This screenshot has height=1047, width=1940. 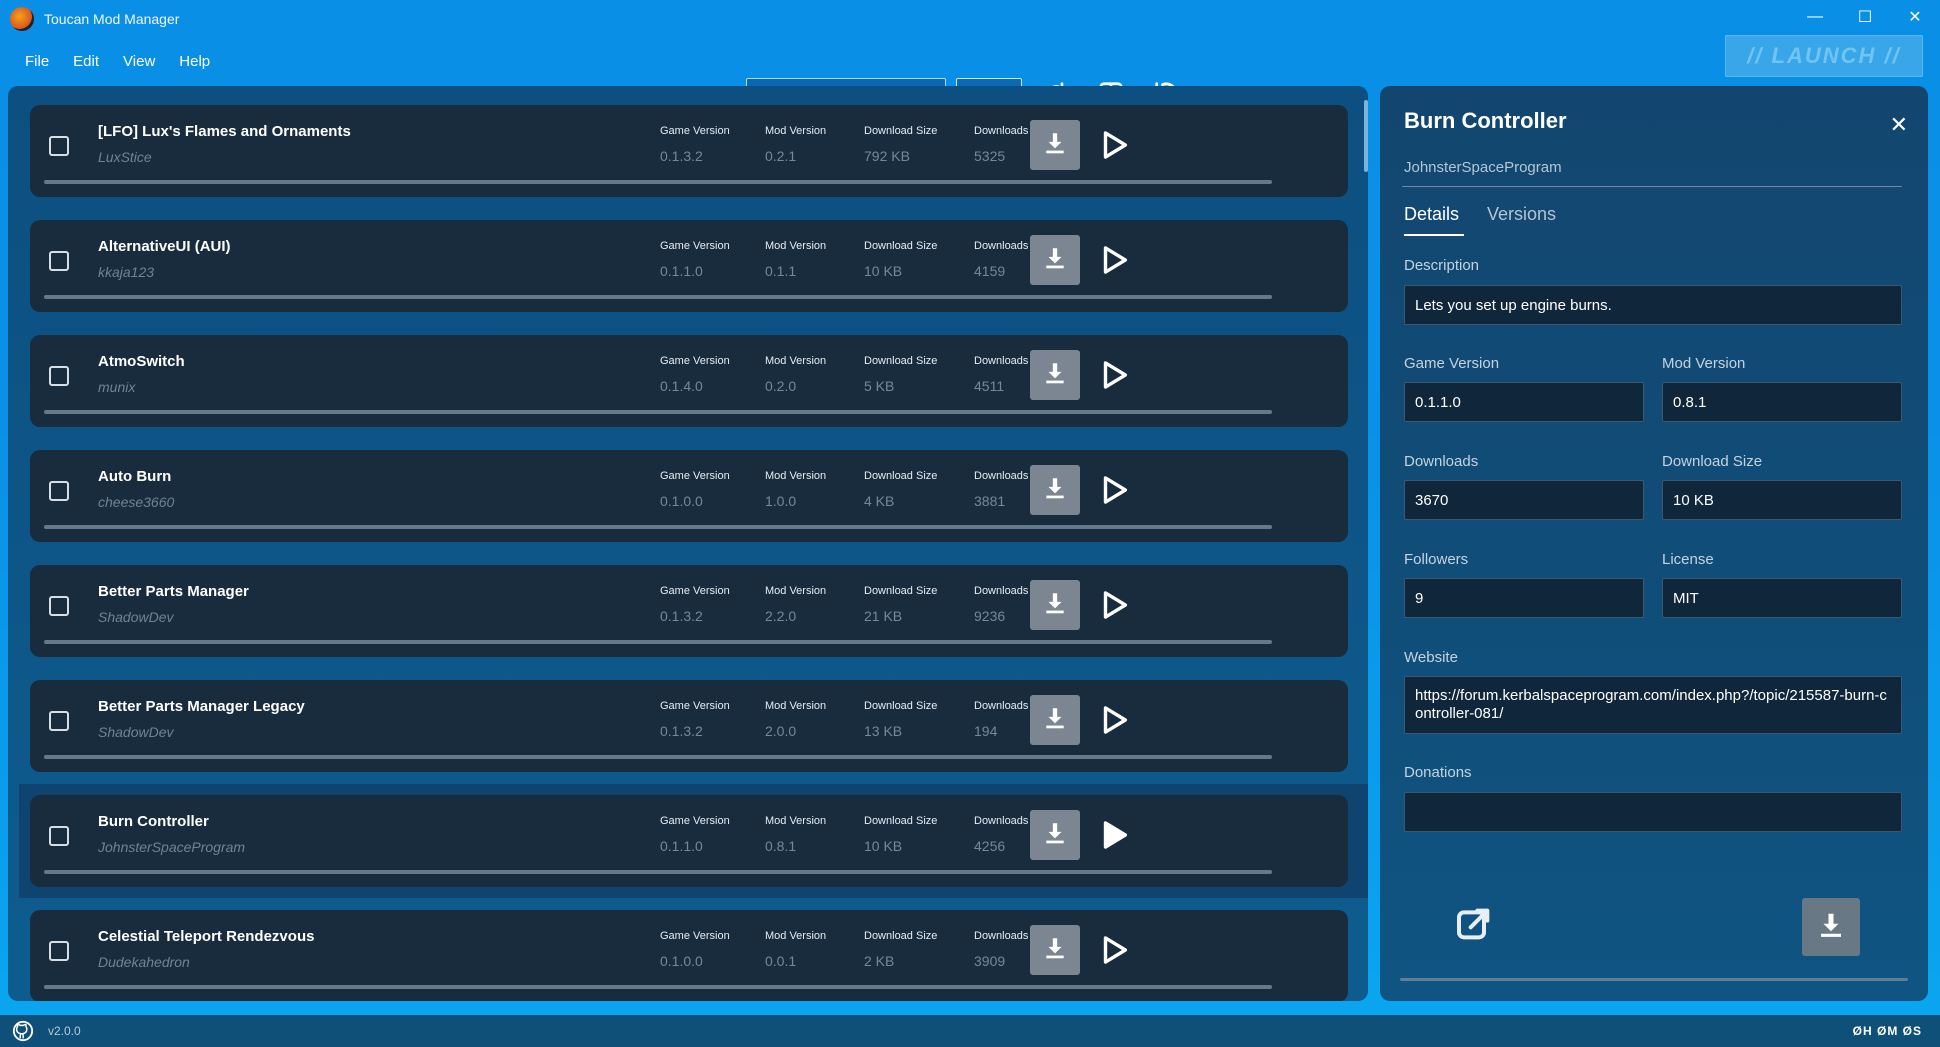 I want to click on website-label: Website, so click(x=1431, y=657).